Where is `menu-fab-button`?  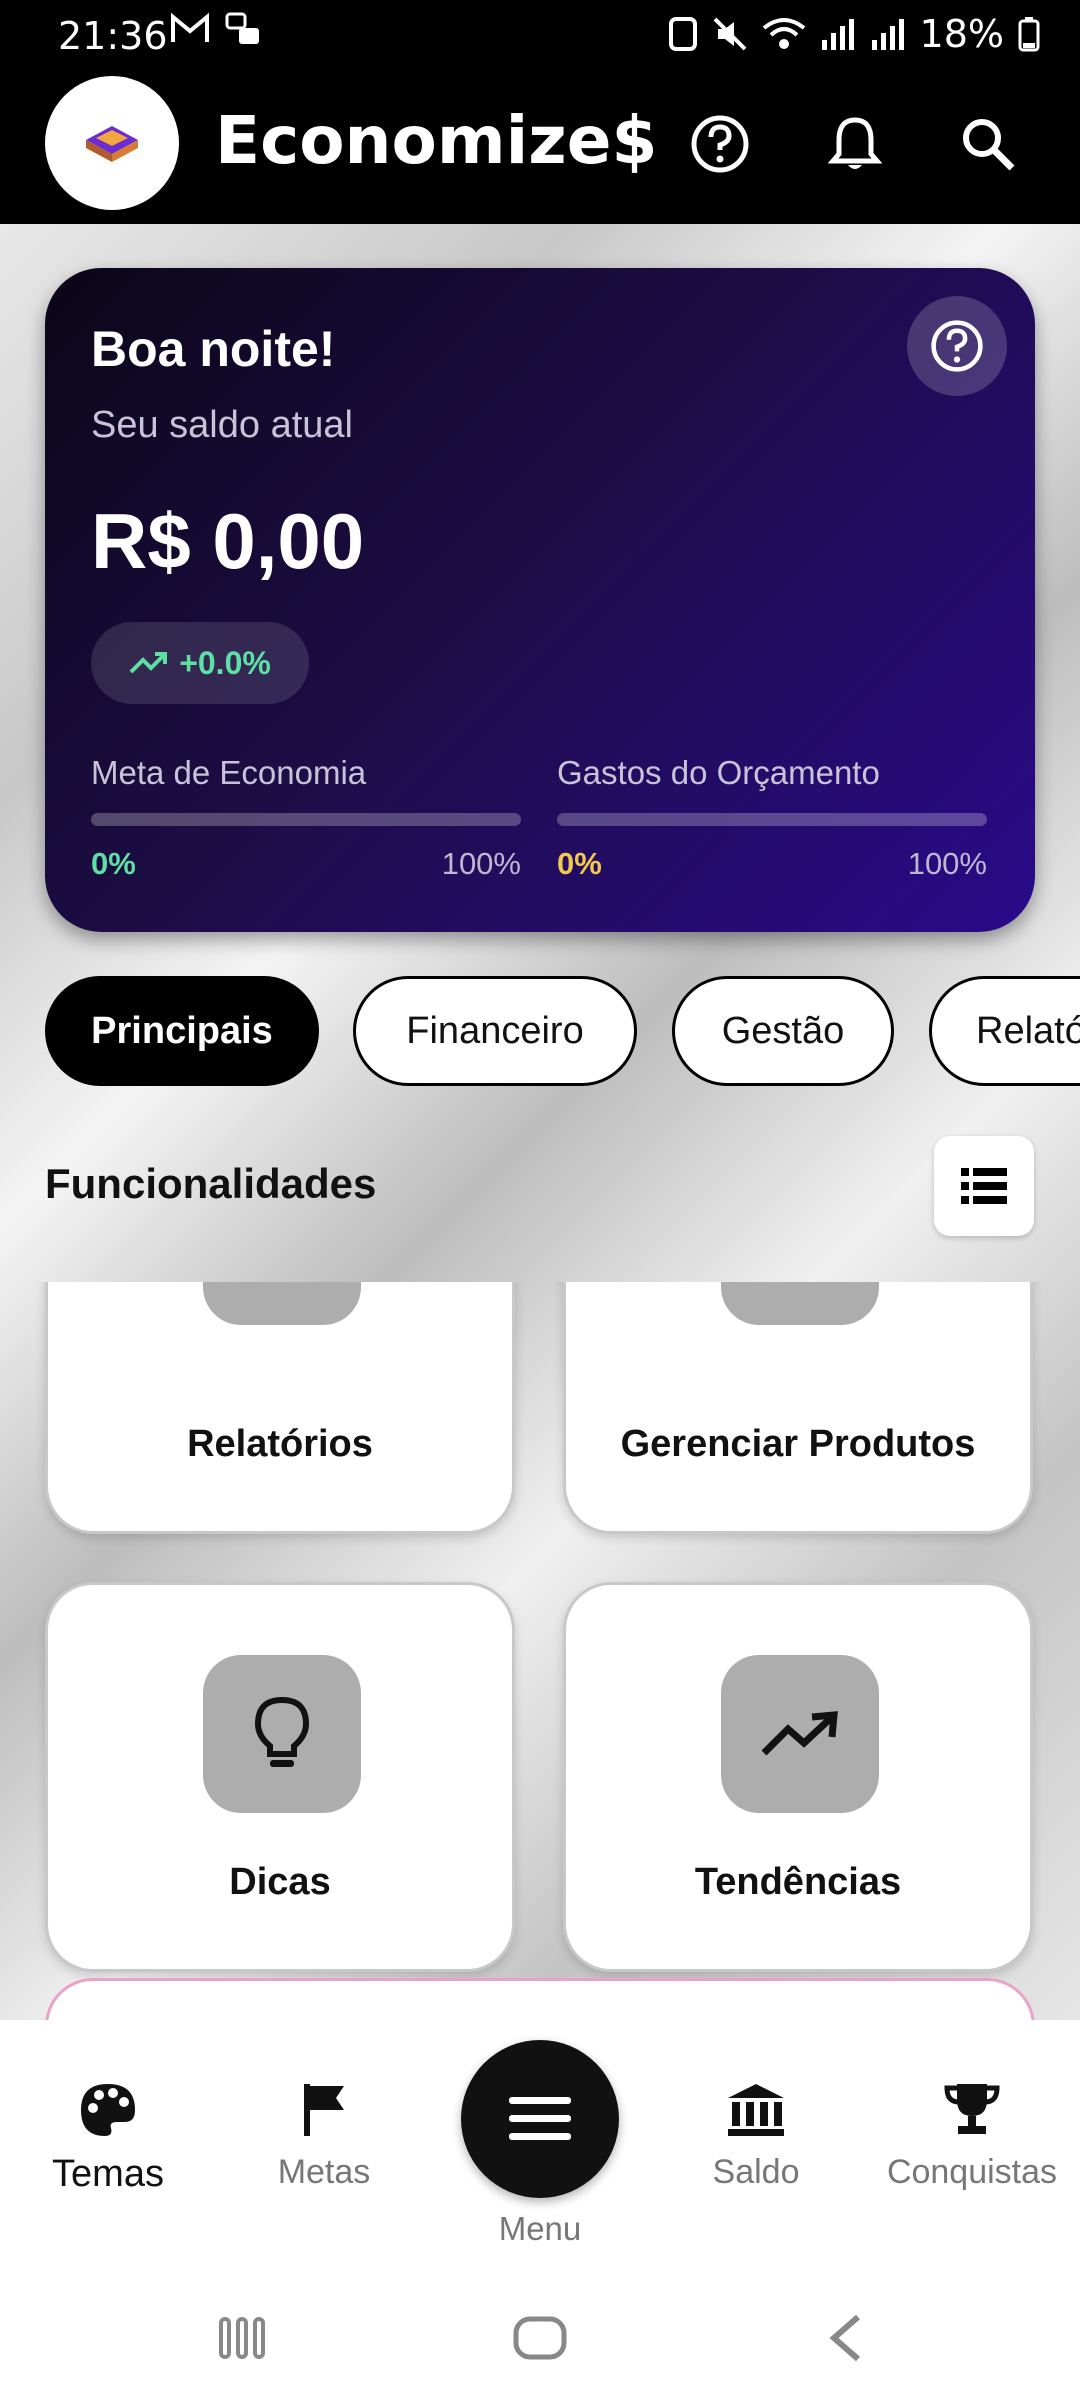 menu-fab-button is located at coordinates (540, 2119).